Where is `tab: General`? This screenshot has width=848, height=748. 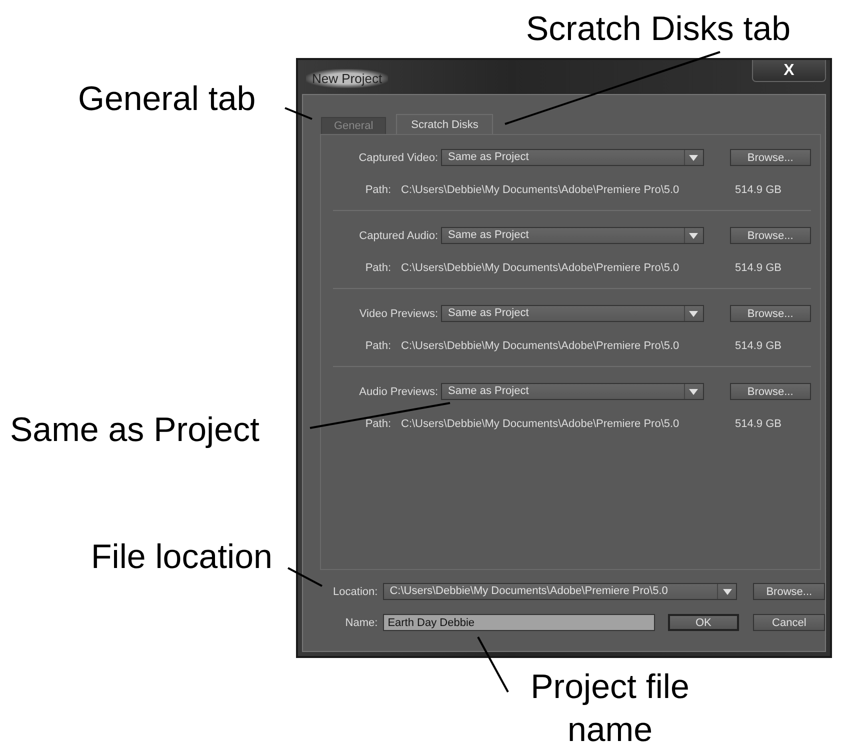 tab: General is located at coordinates (353, 125).